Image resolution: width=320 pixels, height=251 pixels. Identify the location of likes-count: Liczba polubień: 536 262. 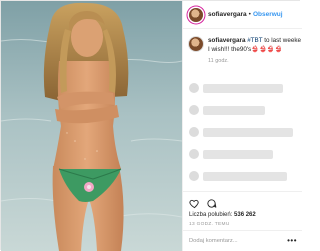
(222, 215).